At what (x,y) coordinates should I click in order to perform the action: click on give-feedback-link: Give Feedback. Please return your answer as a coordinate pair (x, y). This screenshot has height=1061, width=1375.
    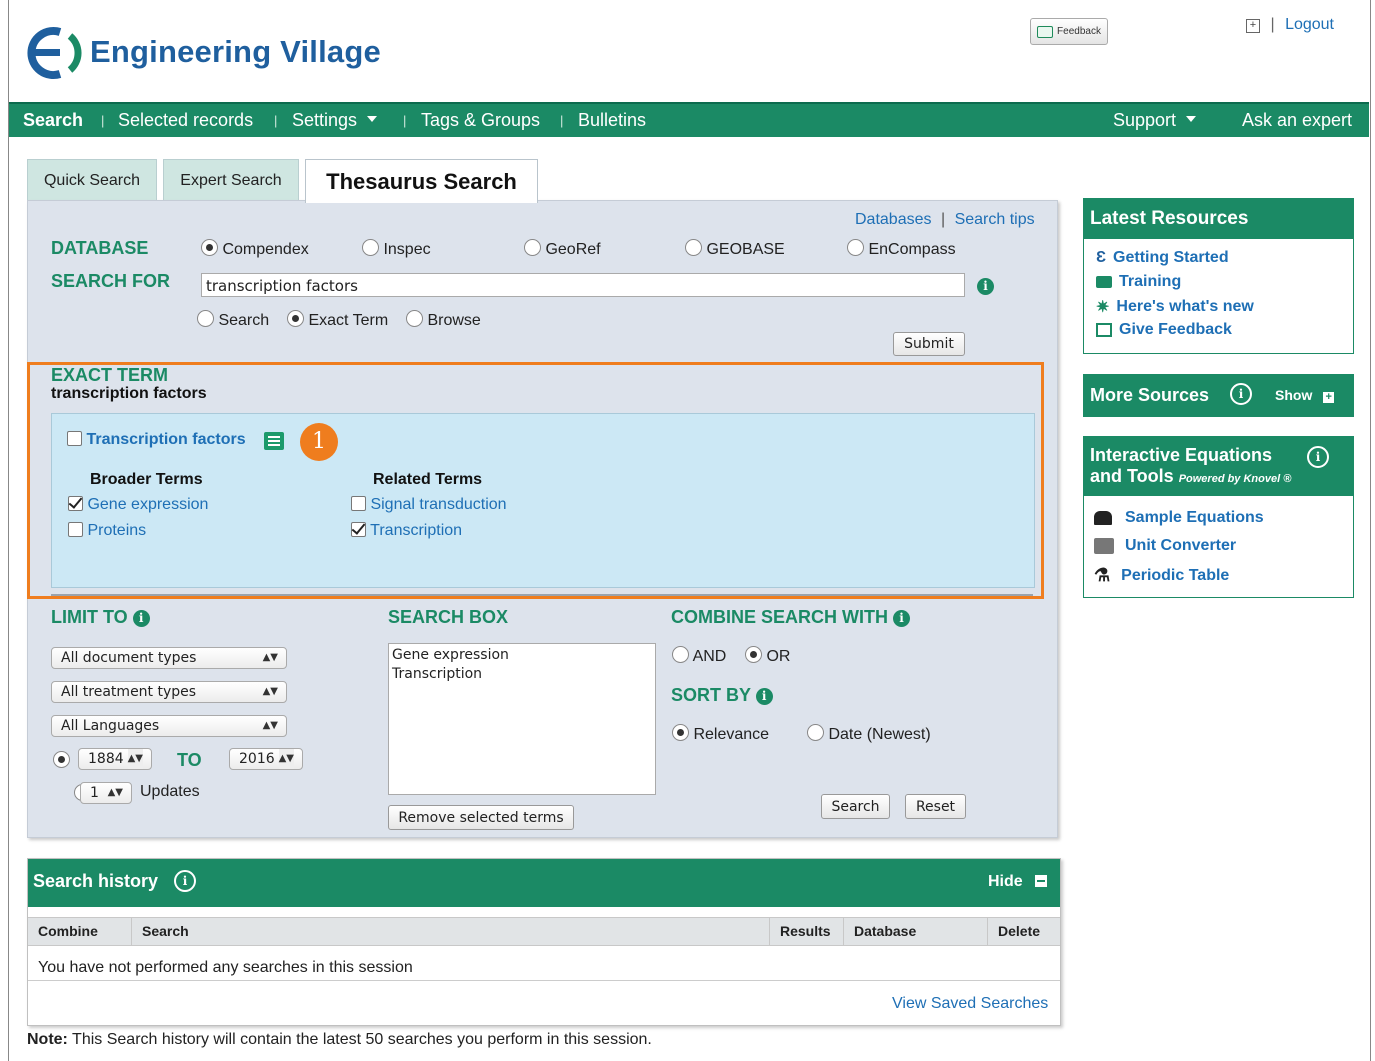
    Looking at the image, I should click on (1164, 330).